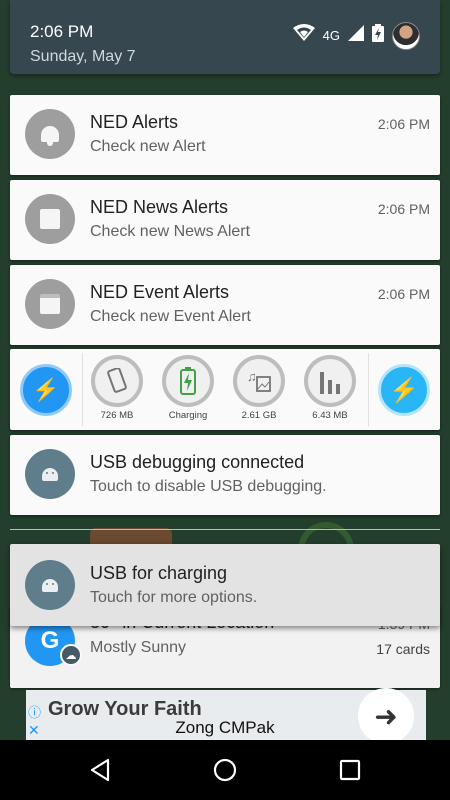 This screenshot has width=450, height=800. I want to click on notification-text: Touch for more options., so click(174, 597).